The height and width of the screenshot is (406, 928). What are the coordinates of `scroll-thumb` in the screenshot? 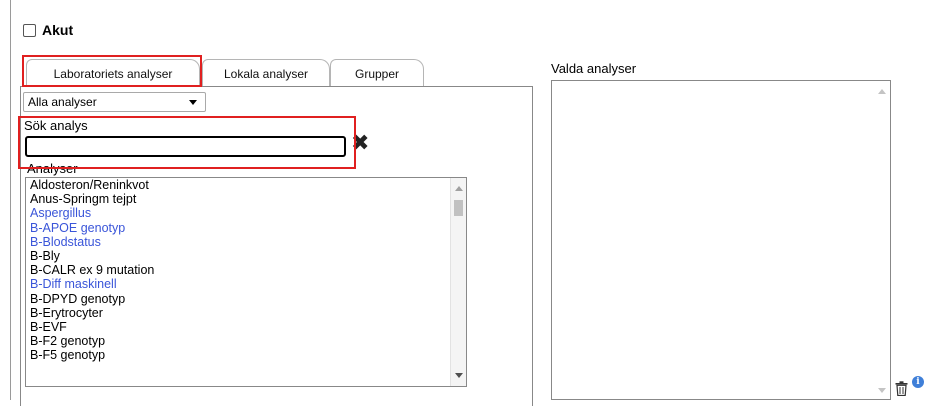 It's located at (458, 208).